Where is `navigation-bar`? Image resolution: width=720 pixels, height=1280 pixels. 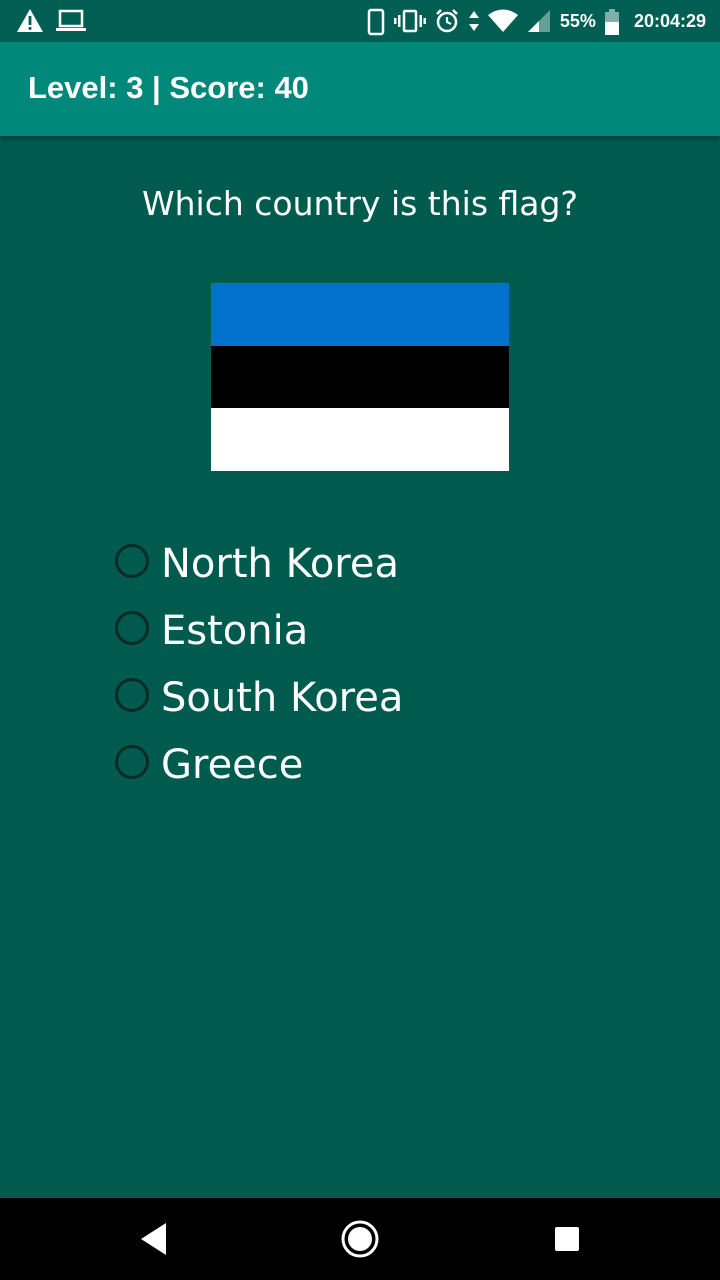
navigation-bar is located at coordinates (360, 1239).